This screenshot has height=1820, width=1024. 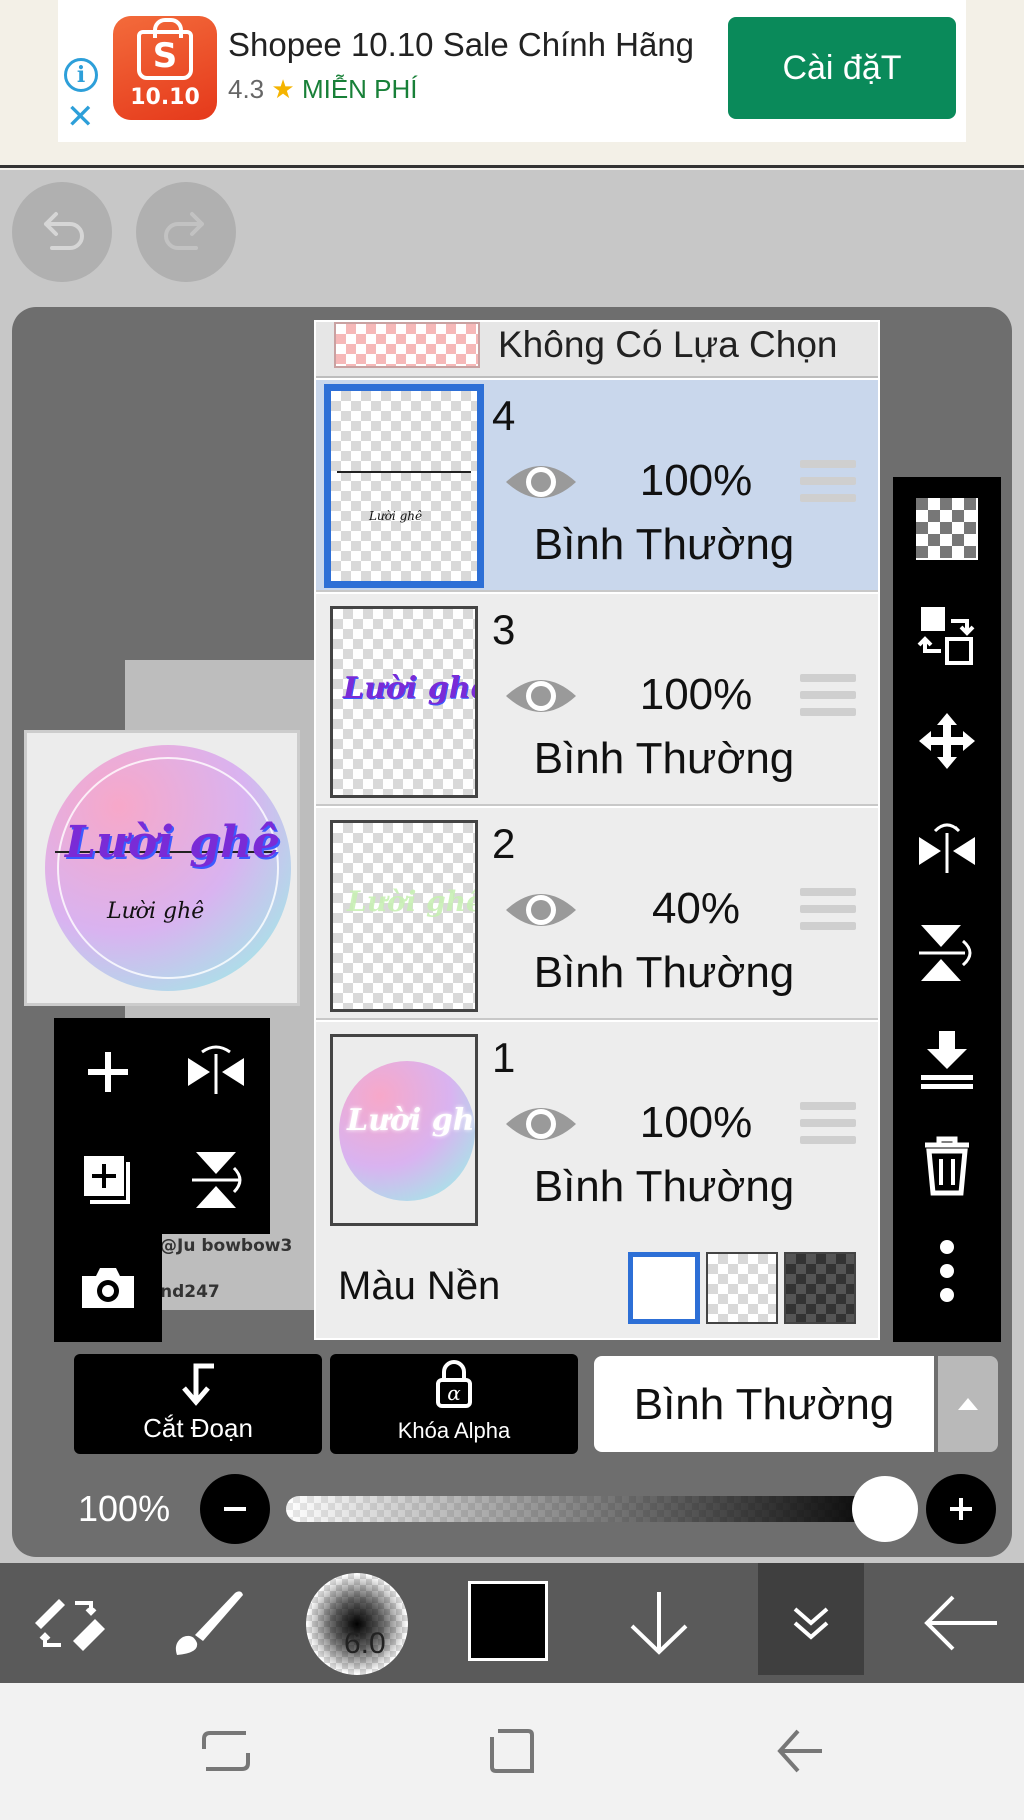 I want to click on brush-tool-button, so click(x=209, y=1623).